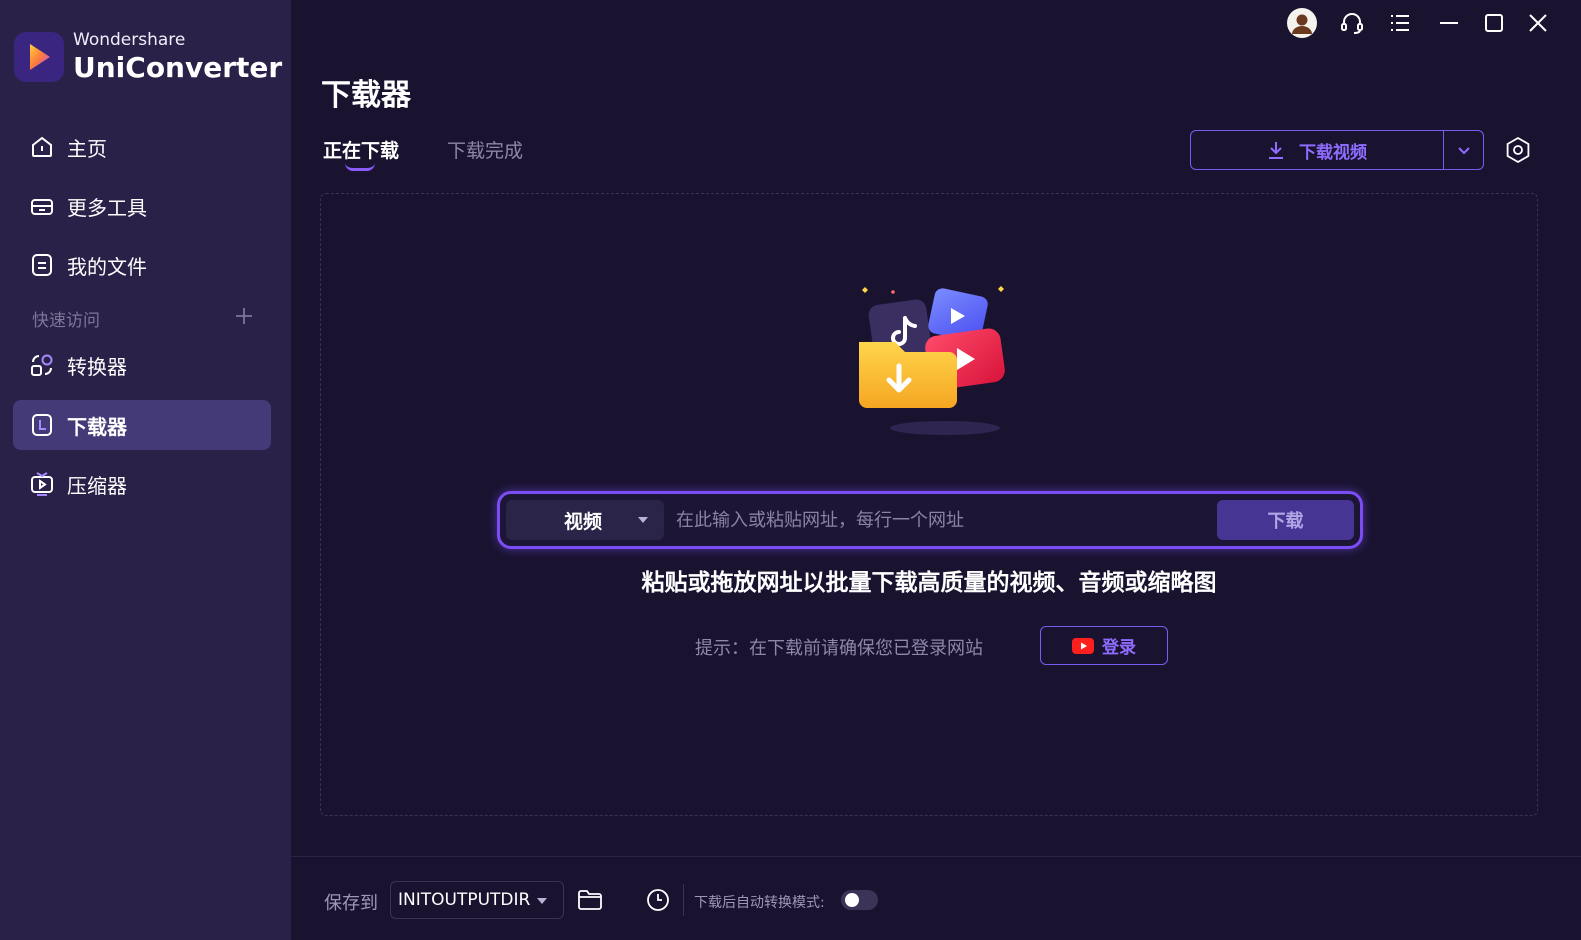 The width and height of the screenshot is (1581, 940). I want to click on chevron-down-icon, so click(1463, 151).